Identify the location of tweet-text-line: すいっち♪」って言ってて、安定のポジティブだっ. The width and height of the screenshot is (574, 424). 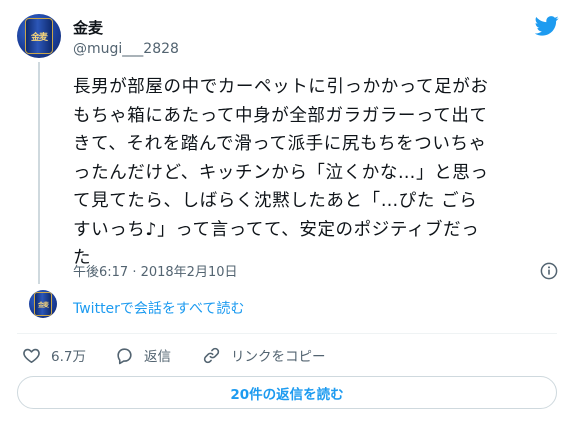
(276, 229).